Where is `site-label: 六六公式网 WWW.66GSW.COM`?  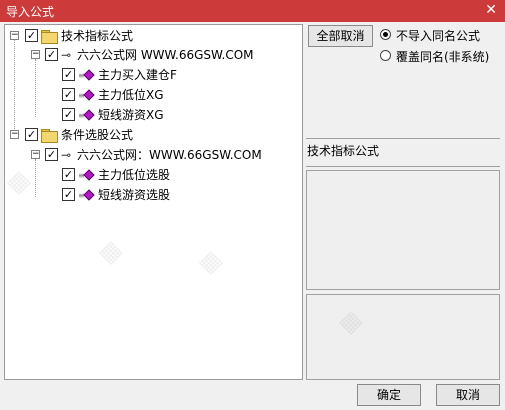 site-label: 六六公式网 WWW.66GSW.COM is located at coordinates (165, 55).